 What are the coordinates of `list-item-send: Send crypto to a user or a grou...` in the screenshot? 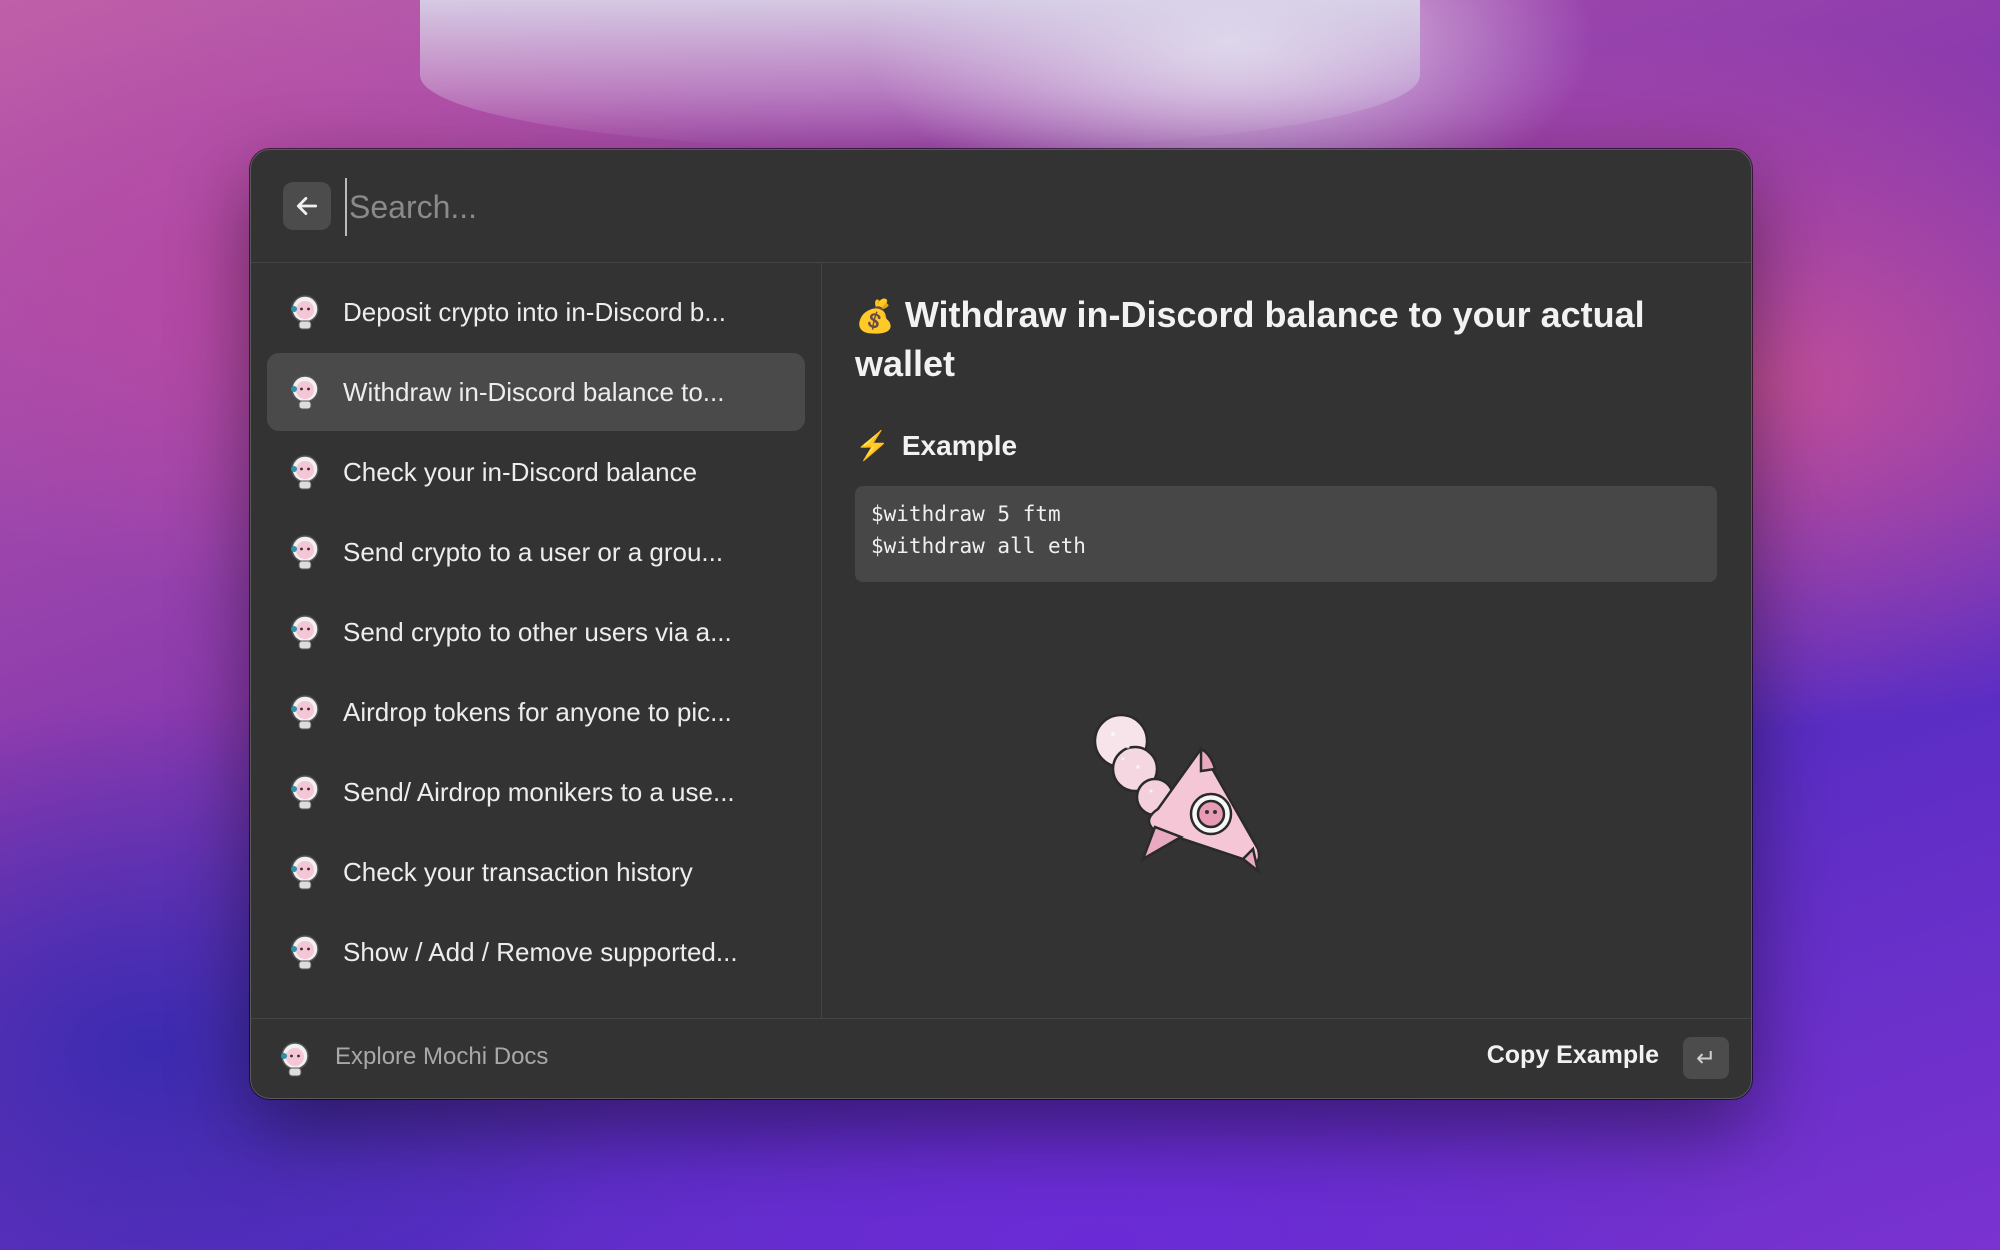 It's located at (536, 552).